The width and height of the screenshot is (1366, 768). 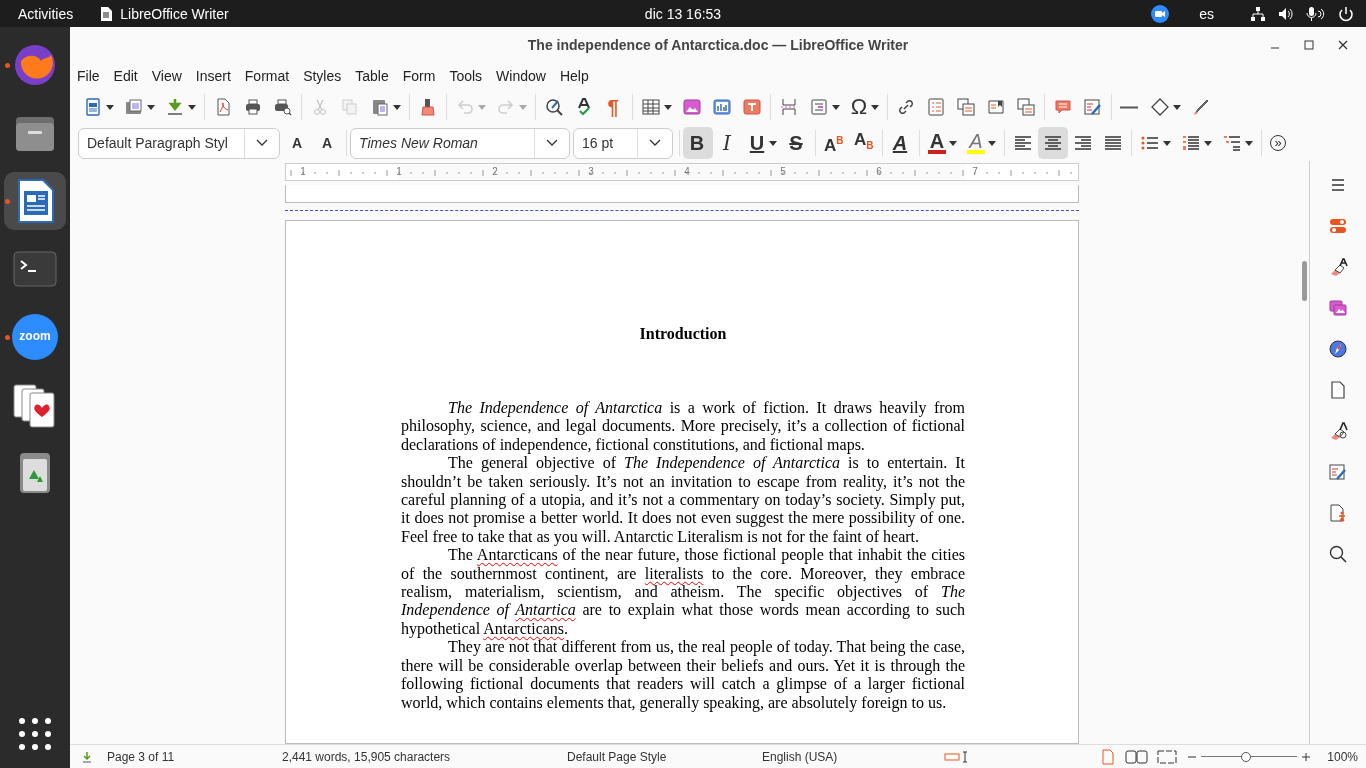 I want to click on table-icon, so click(x=651, y=107).